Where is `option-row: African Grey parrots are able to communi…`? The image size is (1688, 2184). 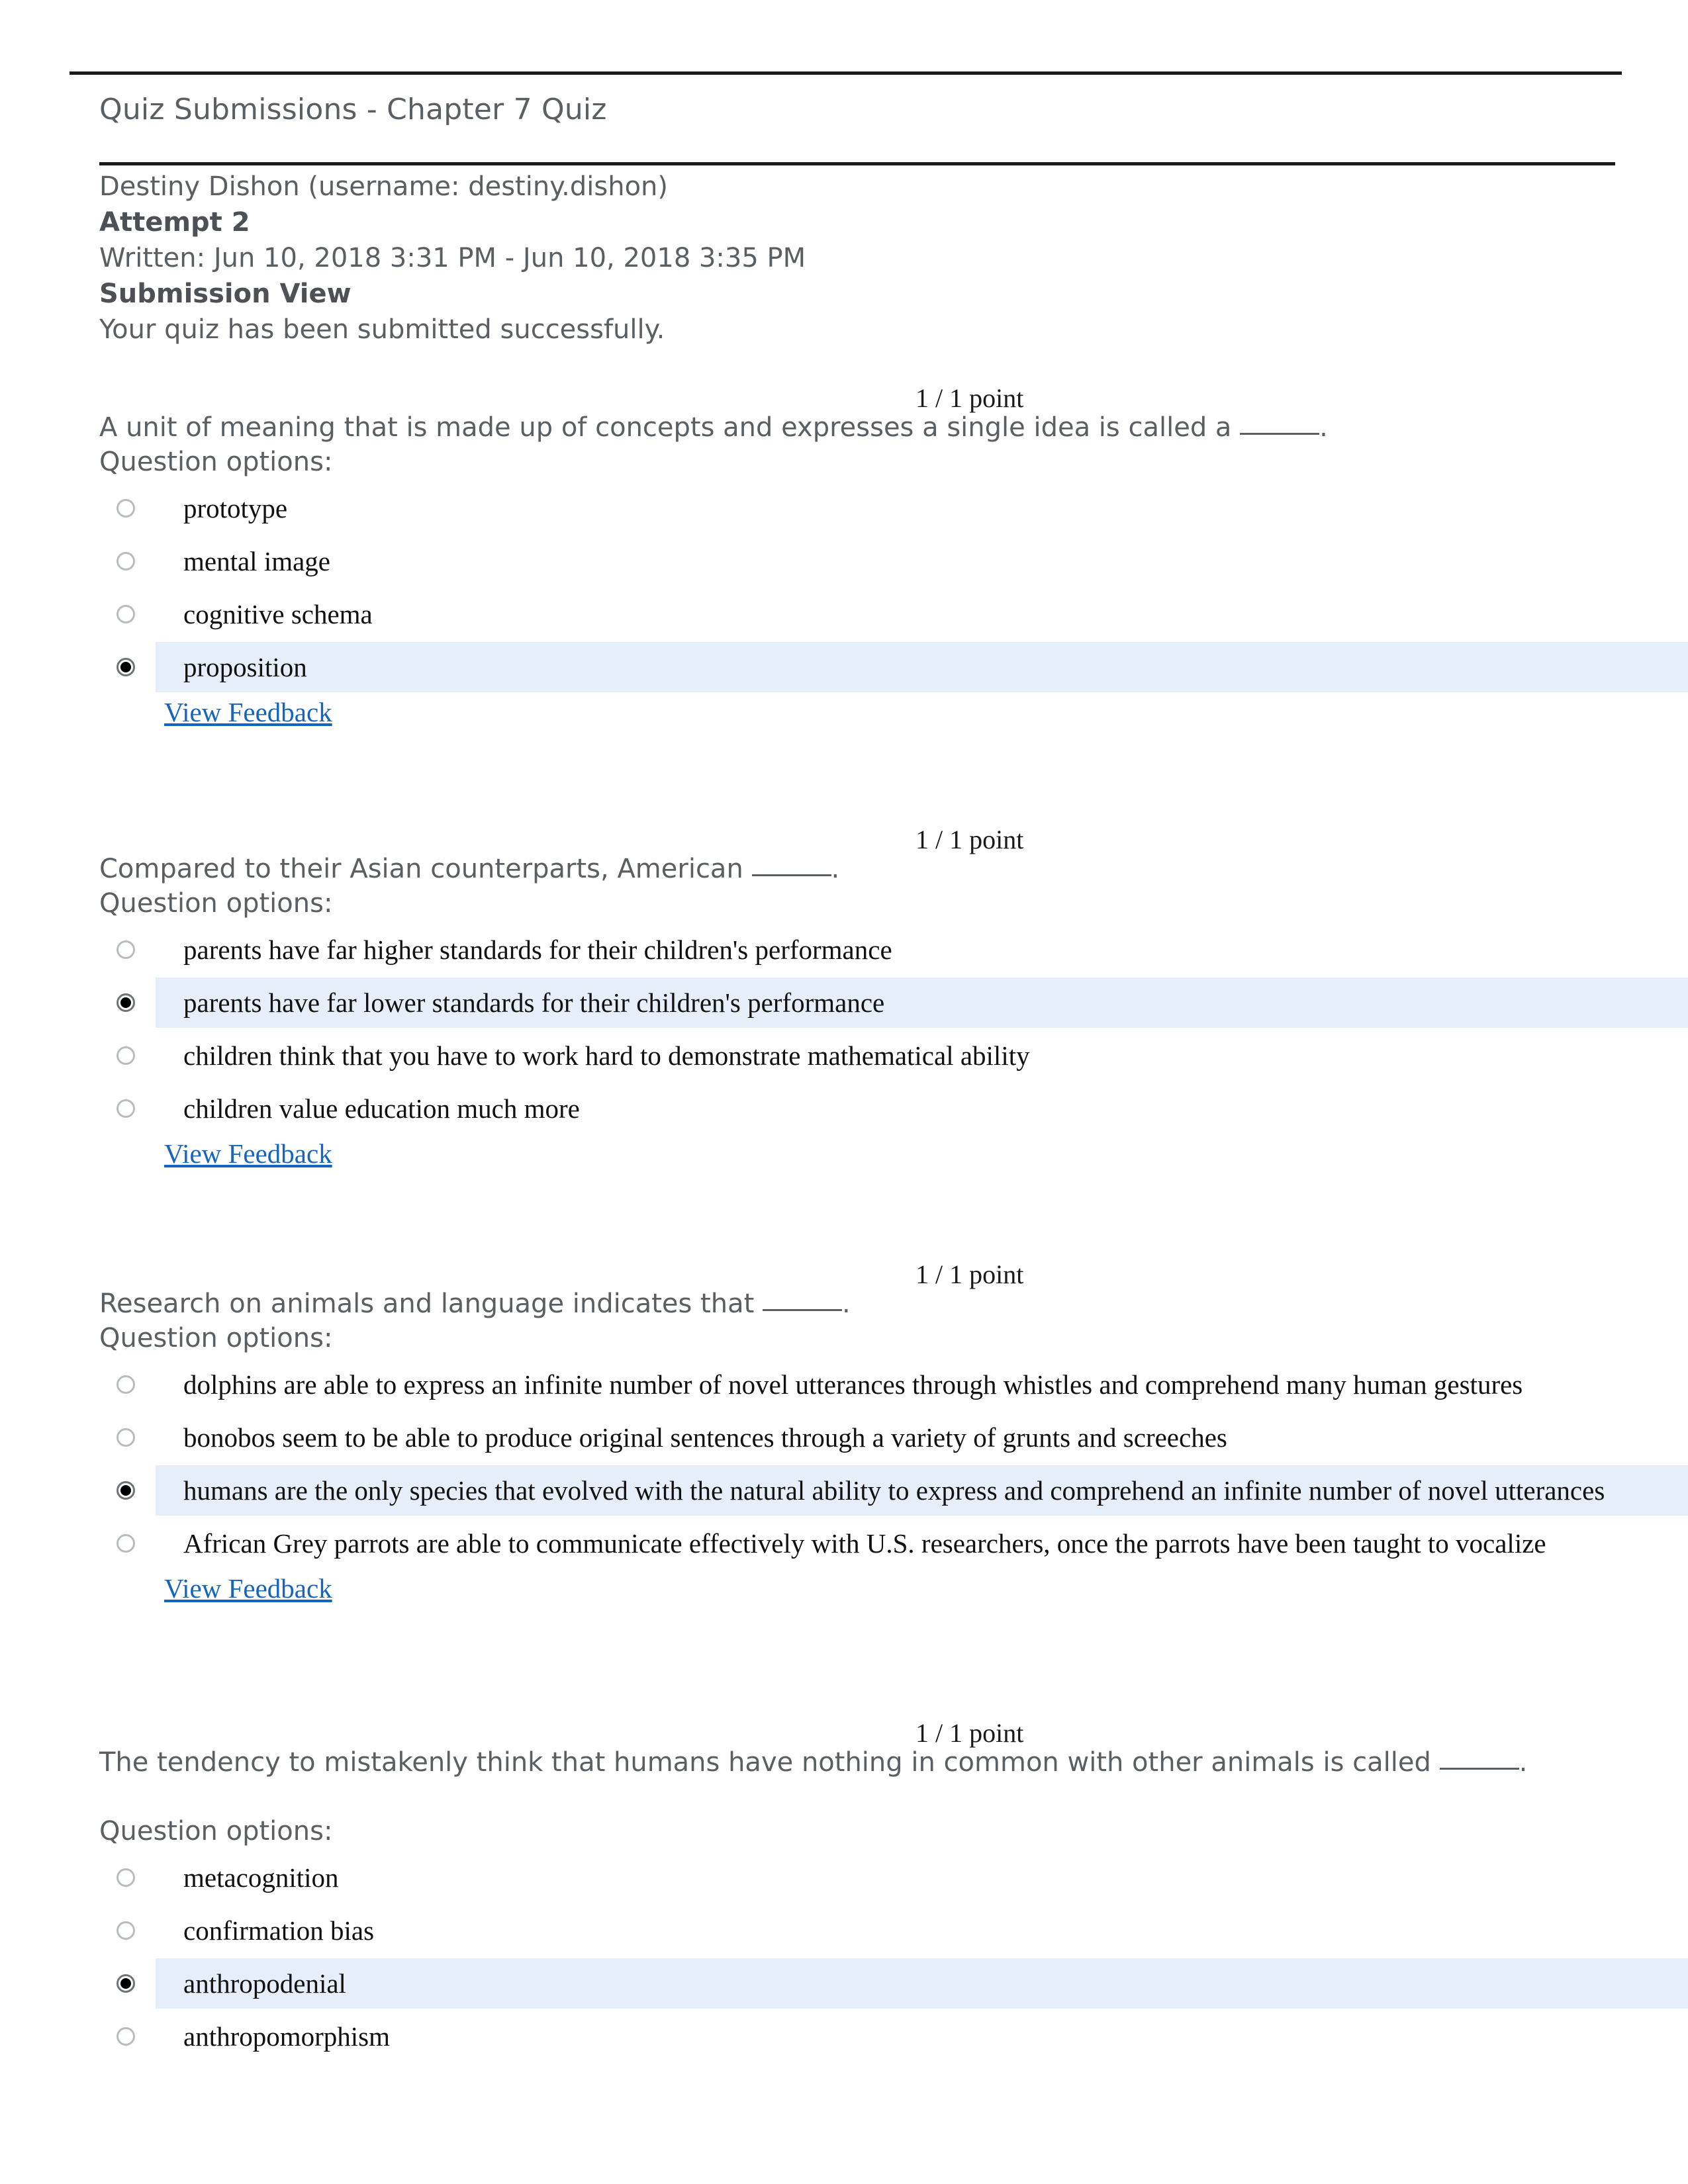
option-row: African Grey parrots are able to communi… is located at coordinates (892, 1544).